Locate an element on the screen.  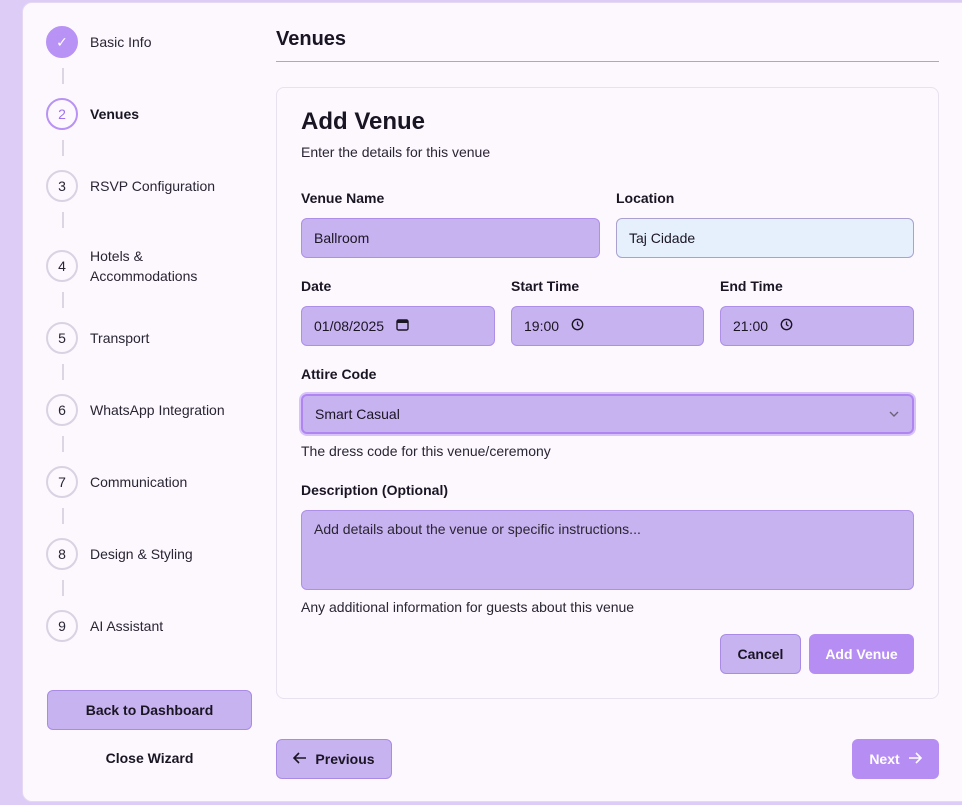
step-label: RSVP Configuration is located at coordinates (153, 186).